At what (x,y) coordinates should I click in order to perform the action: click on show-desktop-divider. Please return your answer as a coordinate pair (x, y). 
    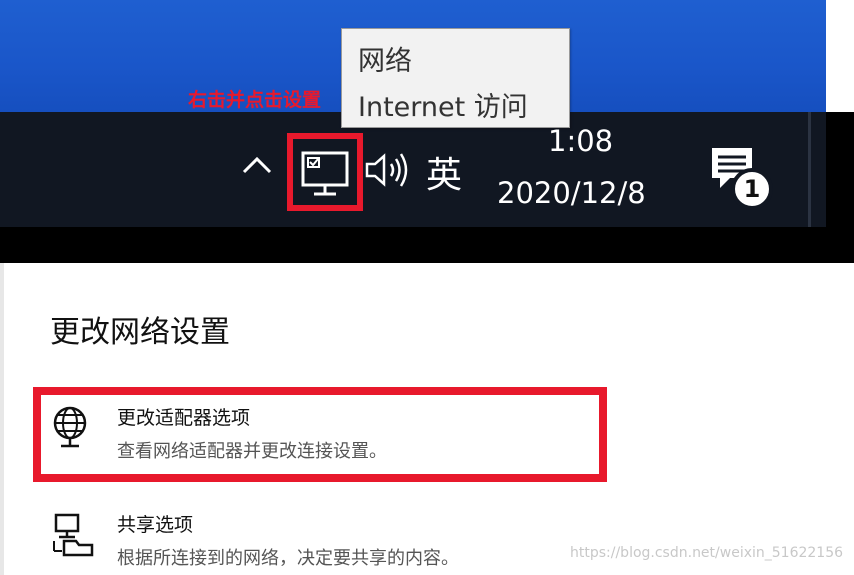
    Looking at the image, I should click on (809, 169).